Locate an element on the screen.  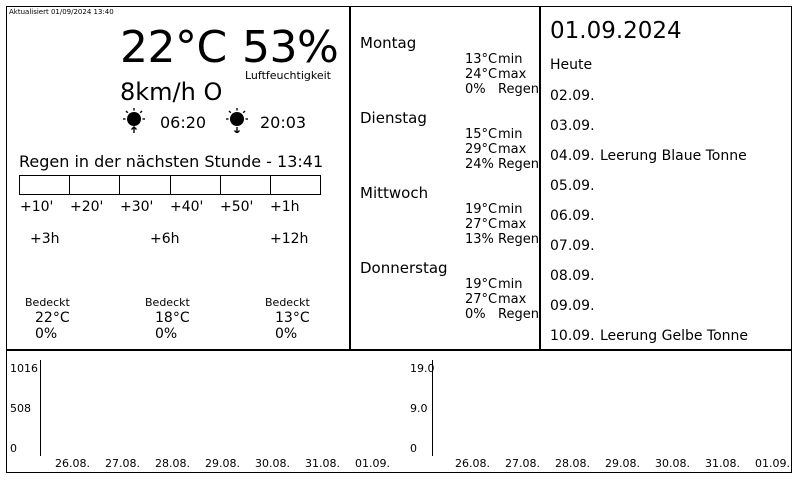
forecast-day: Dienstag is located at coordinates (393, 118).